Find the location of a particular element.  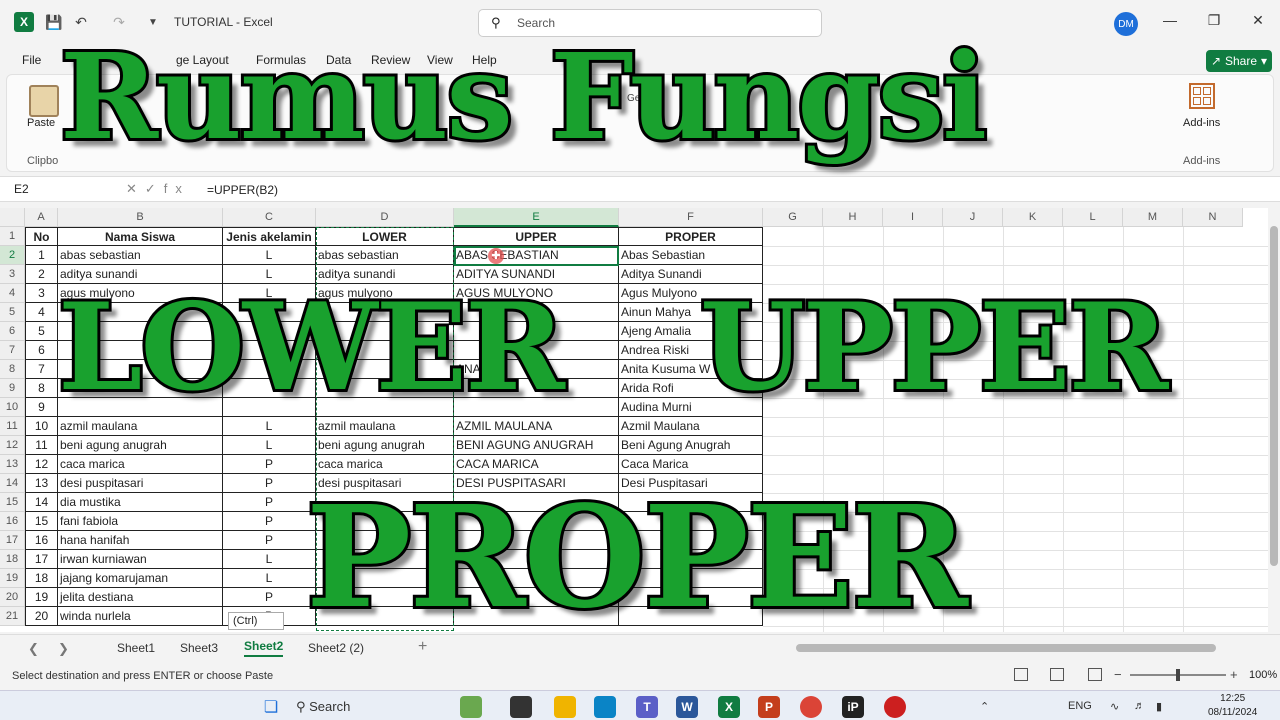

column-header: C is located at coordinates (269, 217).